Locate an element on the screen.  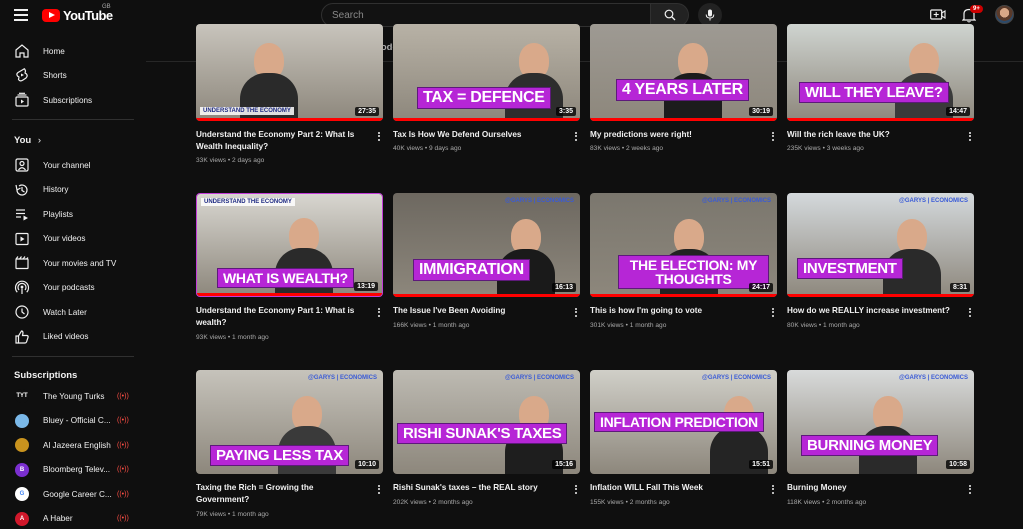
video-title: Inflation WILL Fall This Week is located at coordinates (675, 488).